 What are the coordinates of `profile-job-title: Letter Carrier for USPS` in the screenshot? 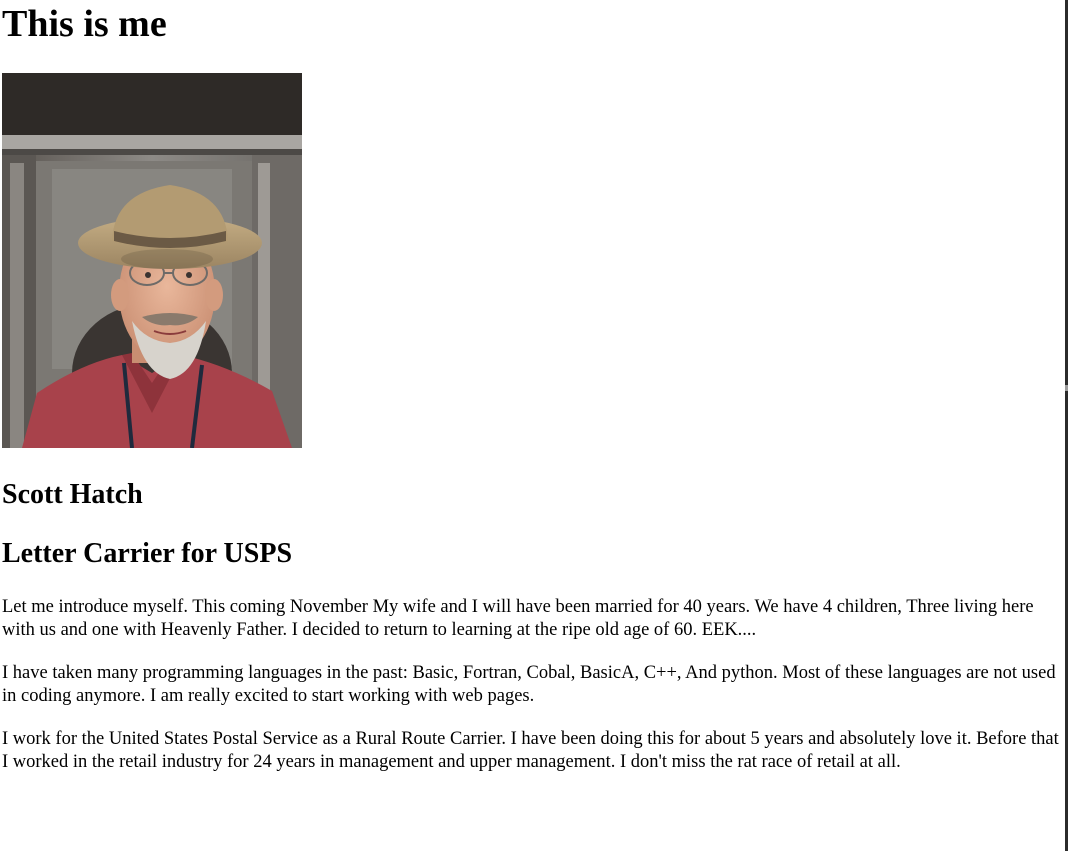 It's located at (147, 553).